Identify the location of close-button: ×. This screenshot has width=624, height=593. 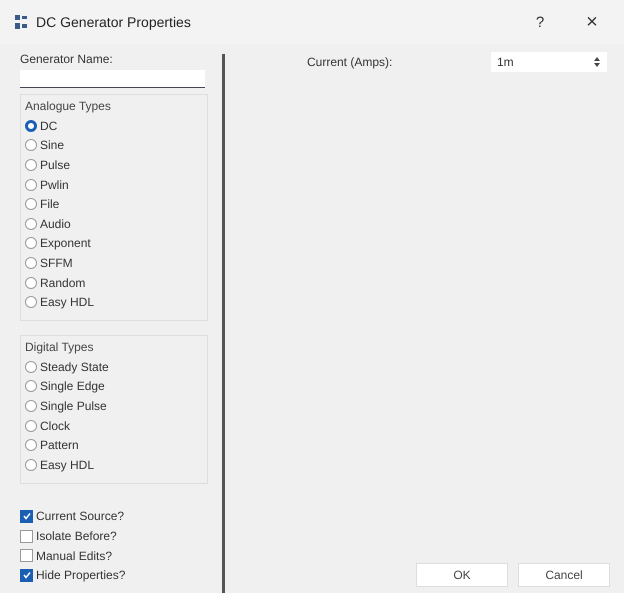
(592, 22).